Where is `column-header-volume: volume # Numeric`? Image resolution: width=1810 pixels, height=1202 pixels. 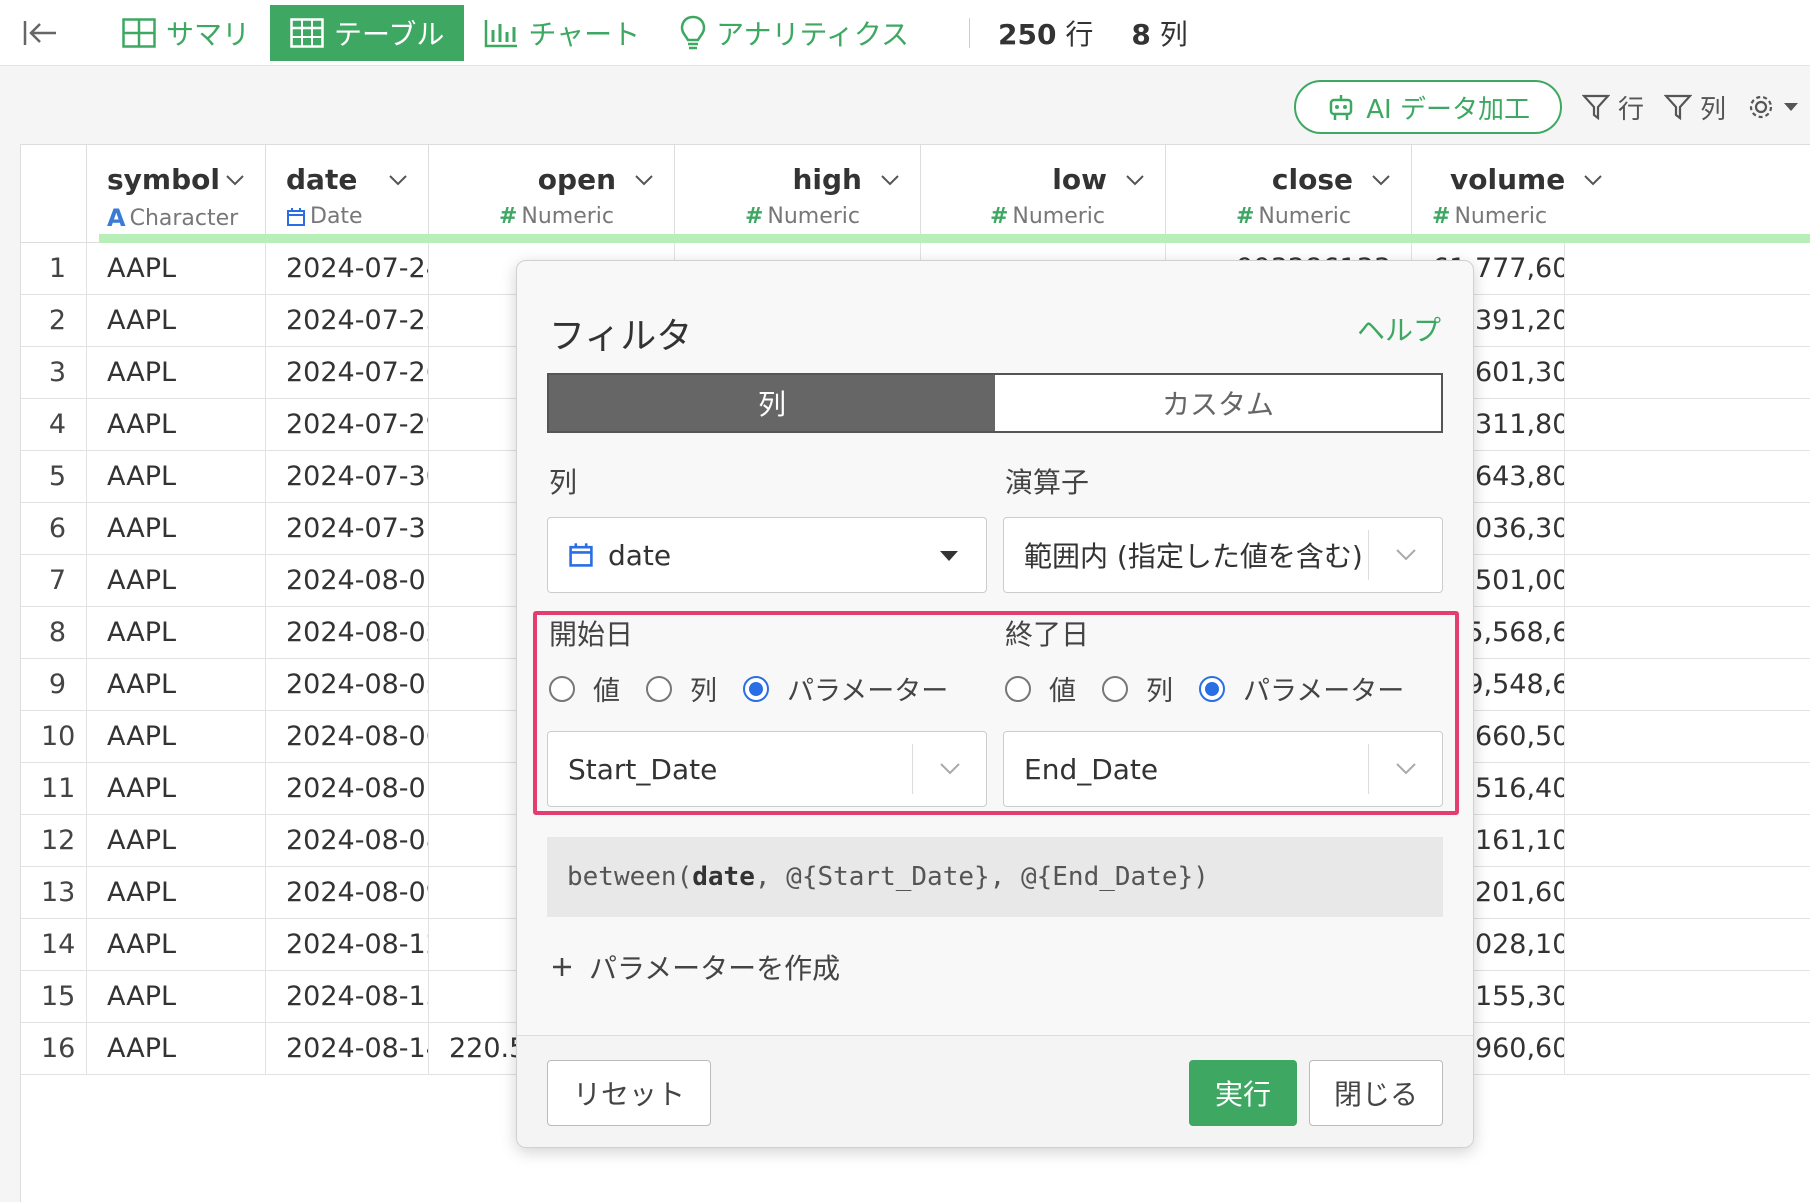
column-header-volume: volume # Numeric is located at coordinates (1611, 194).